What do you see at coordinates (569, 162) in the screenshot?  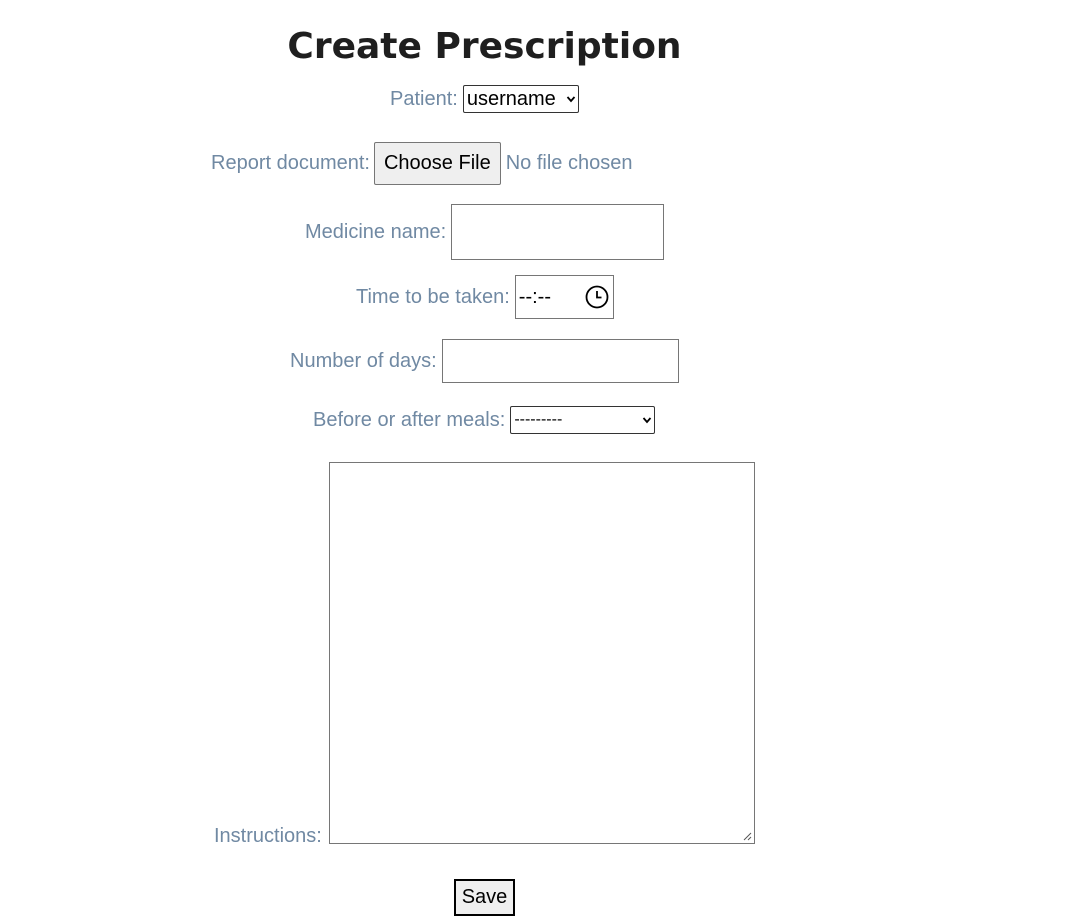 I see `file-status-text: No file chosen` at bounding box center [569, 162].